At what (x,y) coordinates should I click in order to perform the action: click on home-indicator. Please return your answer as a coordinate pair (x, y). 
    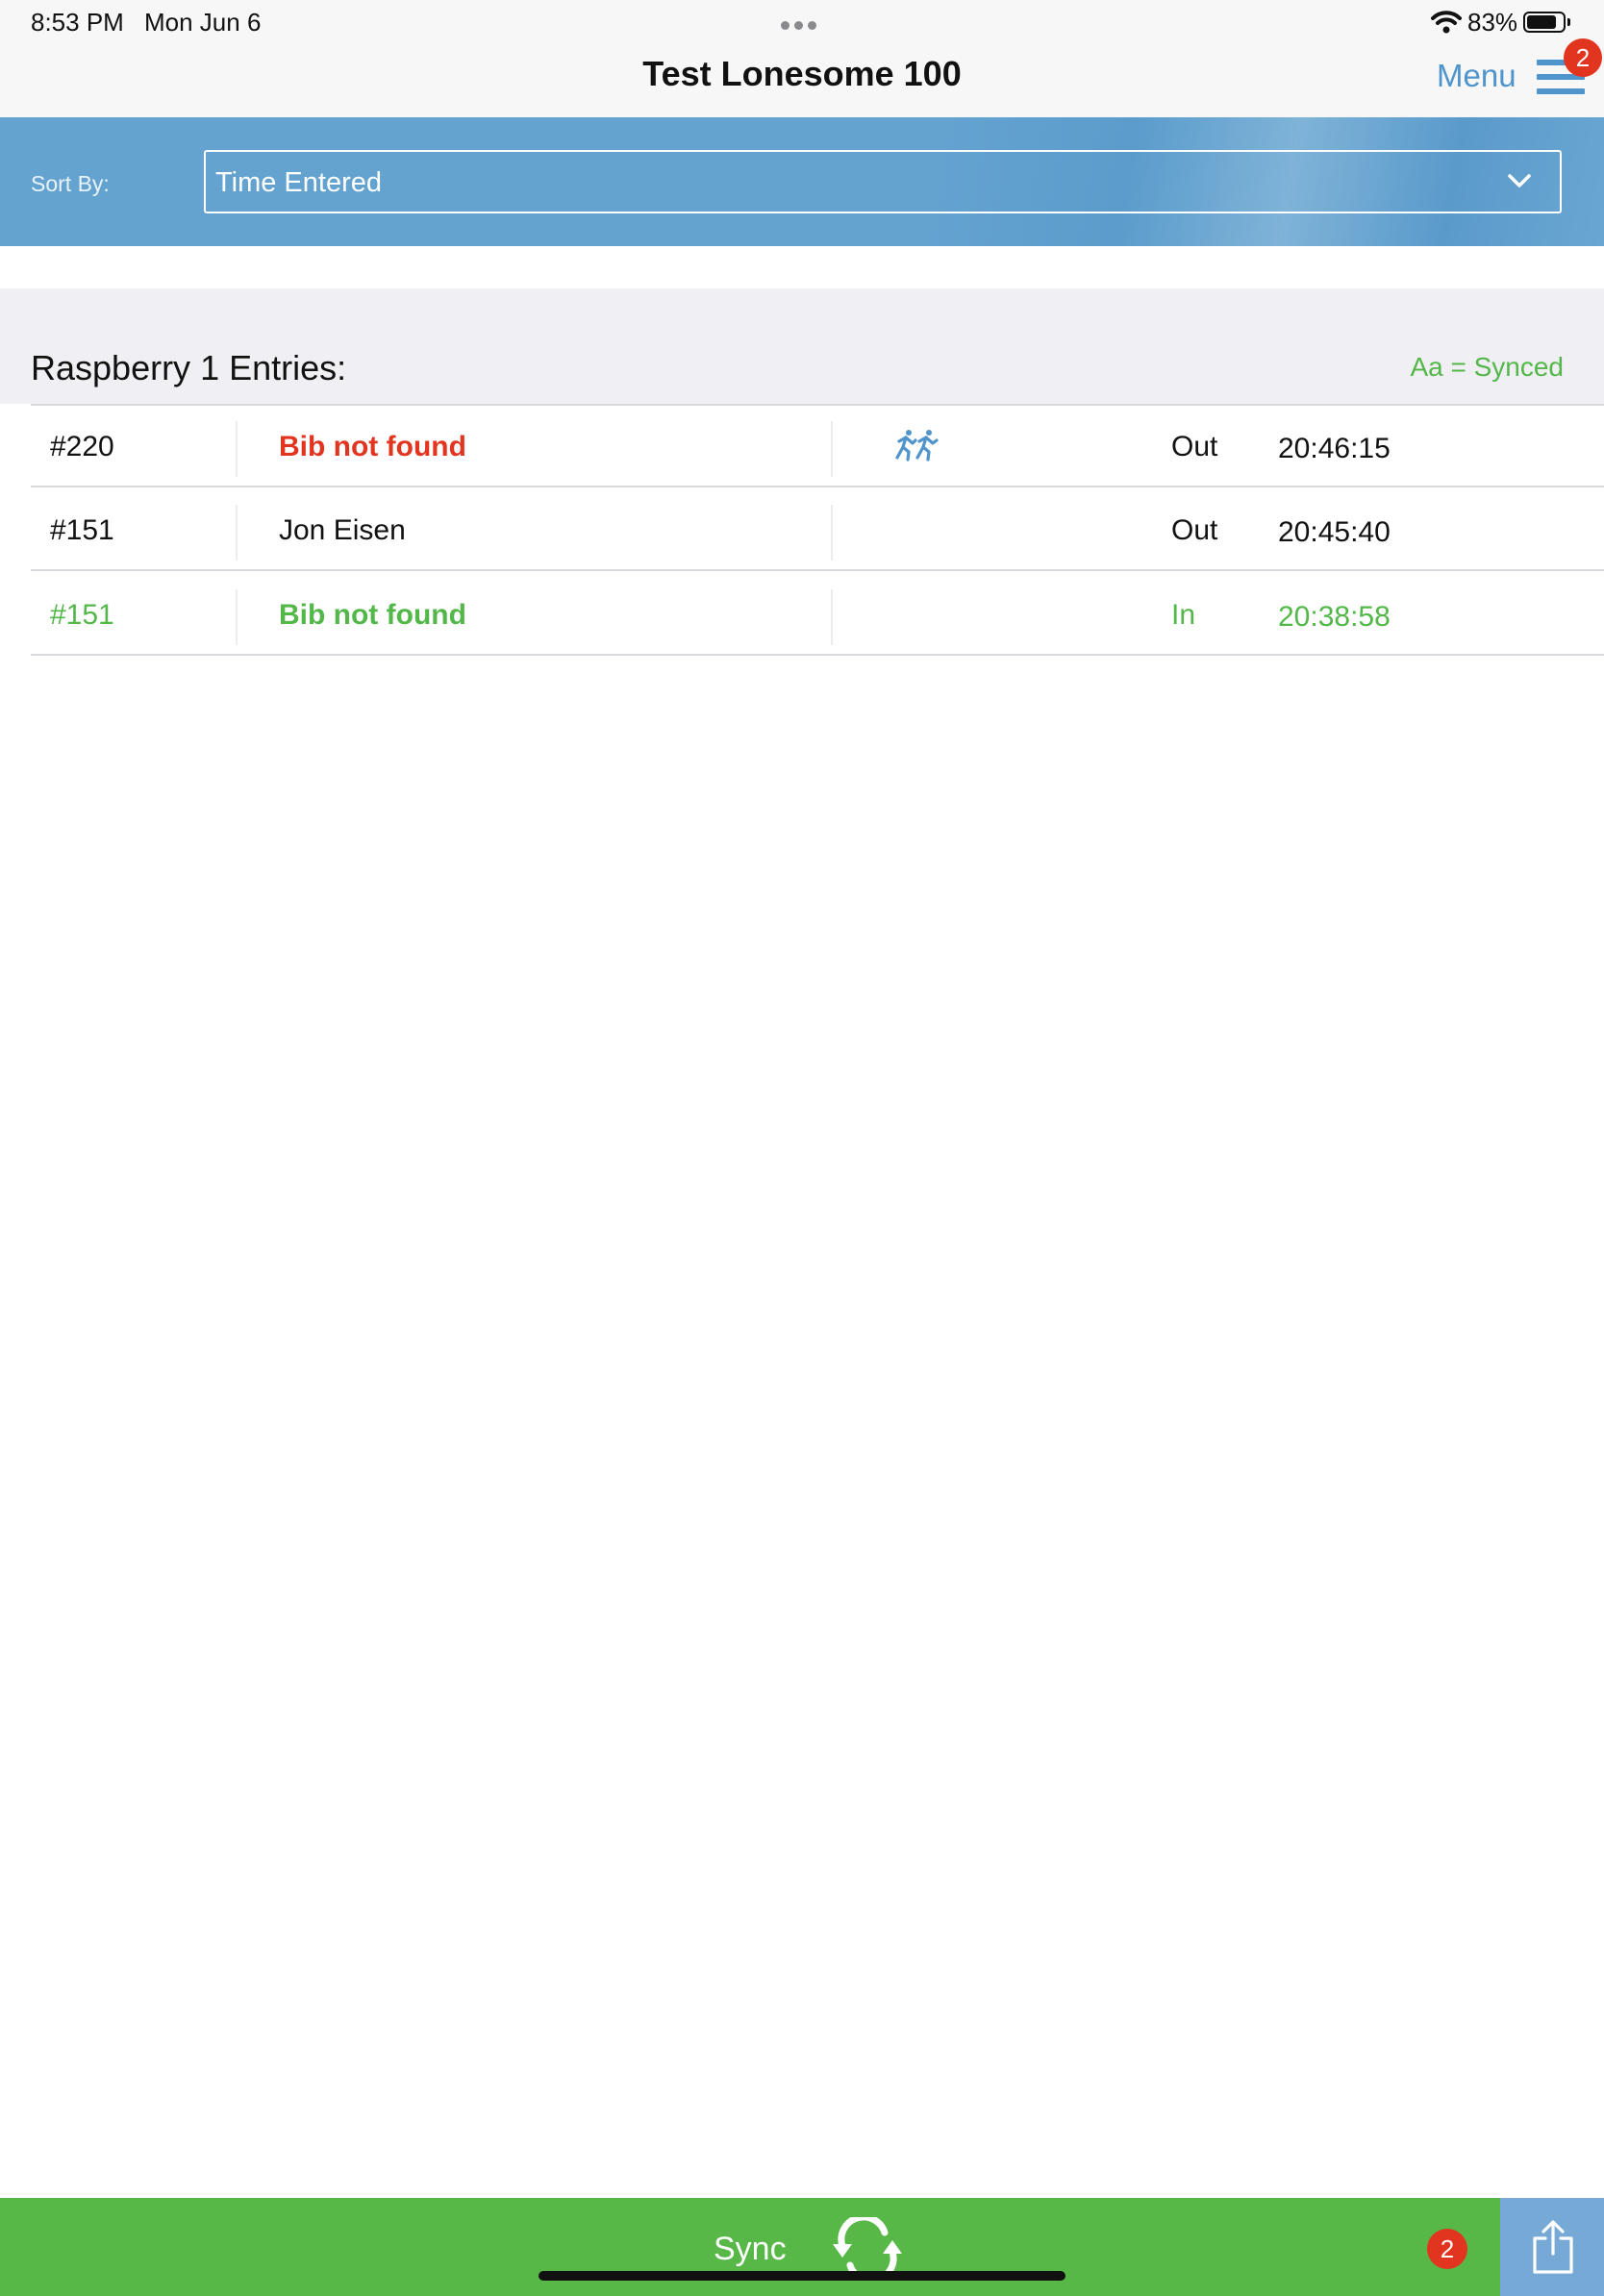
    Looking at the image, I should click on (802, 2276).